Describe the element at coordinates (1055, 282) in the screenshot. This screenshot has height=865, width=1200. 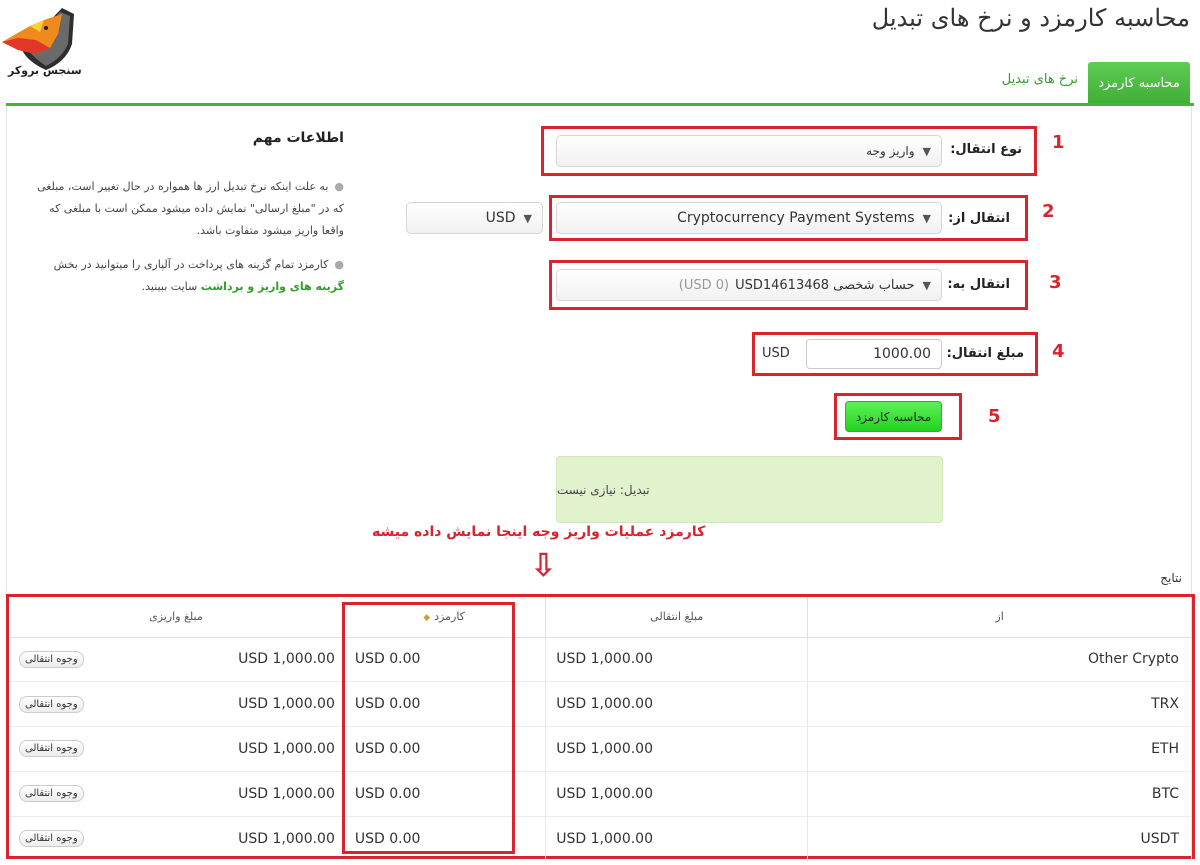
I see `annotation-number-3: 3` at that location.